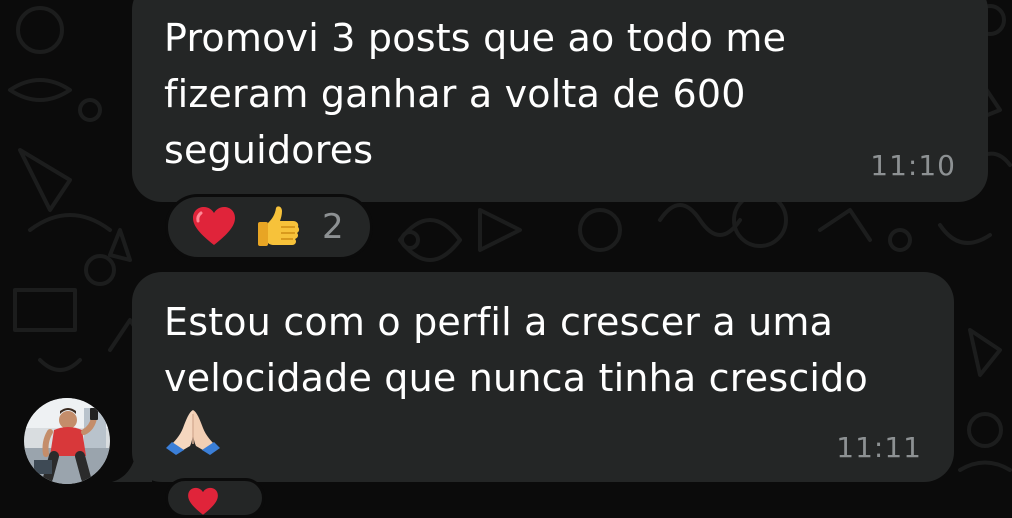  Describe the element at coordinates (879, 447) in the screenshot. I see `message-timestamp: 11:11` at that location.